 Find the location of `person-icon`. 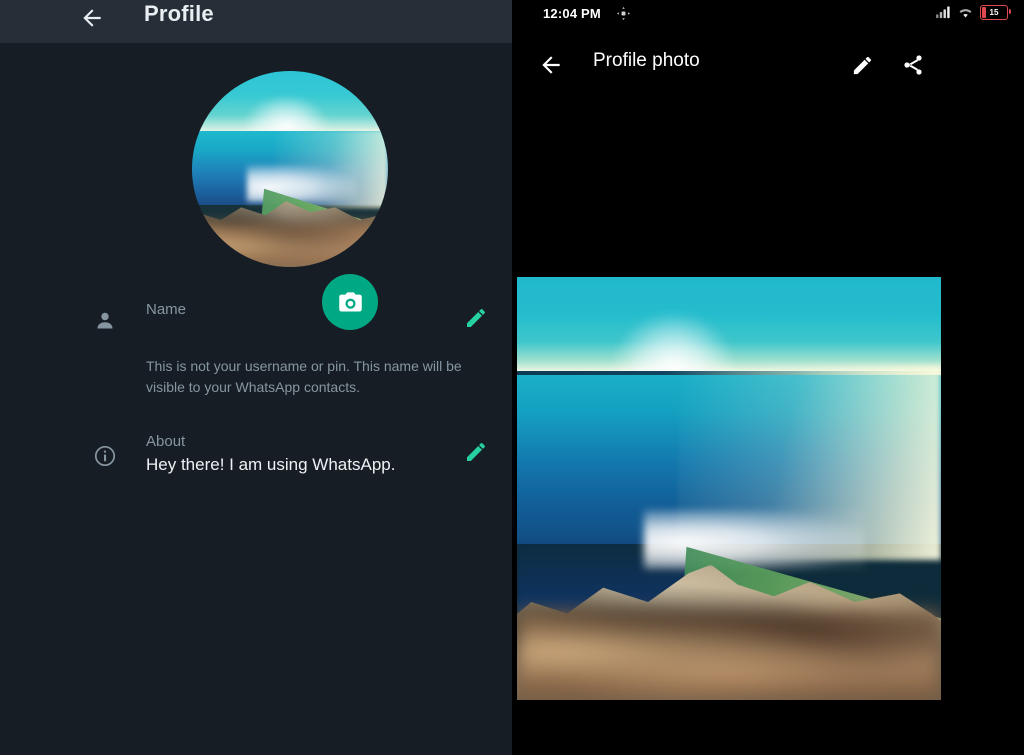

person-icon is located at coordinates (105, 320).